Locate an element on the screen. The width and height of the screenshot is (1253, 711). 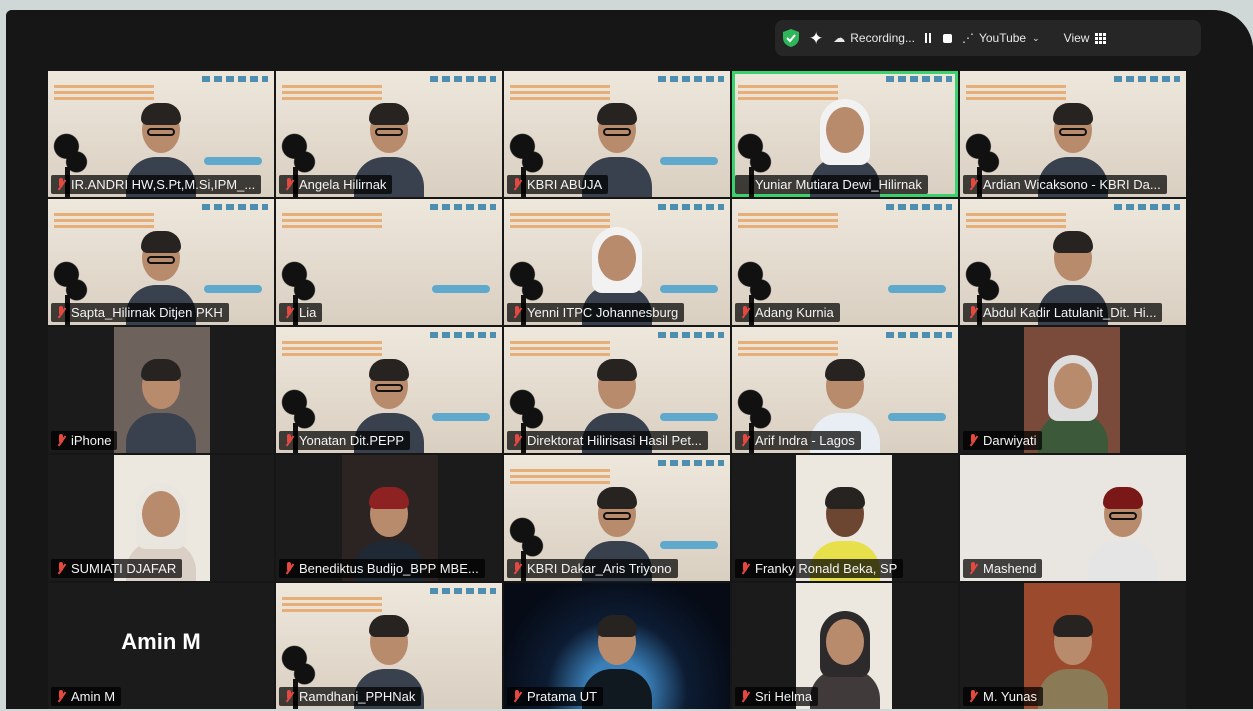
livestream-button: ⋰ YouTube ⌄ is located at coordinates (1001, 38).